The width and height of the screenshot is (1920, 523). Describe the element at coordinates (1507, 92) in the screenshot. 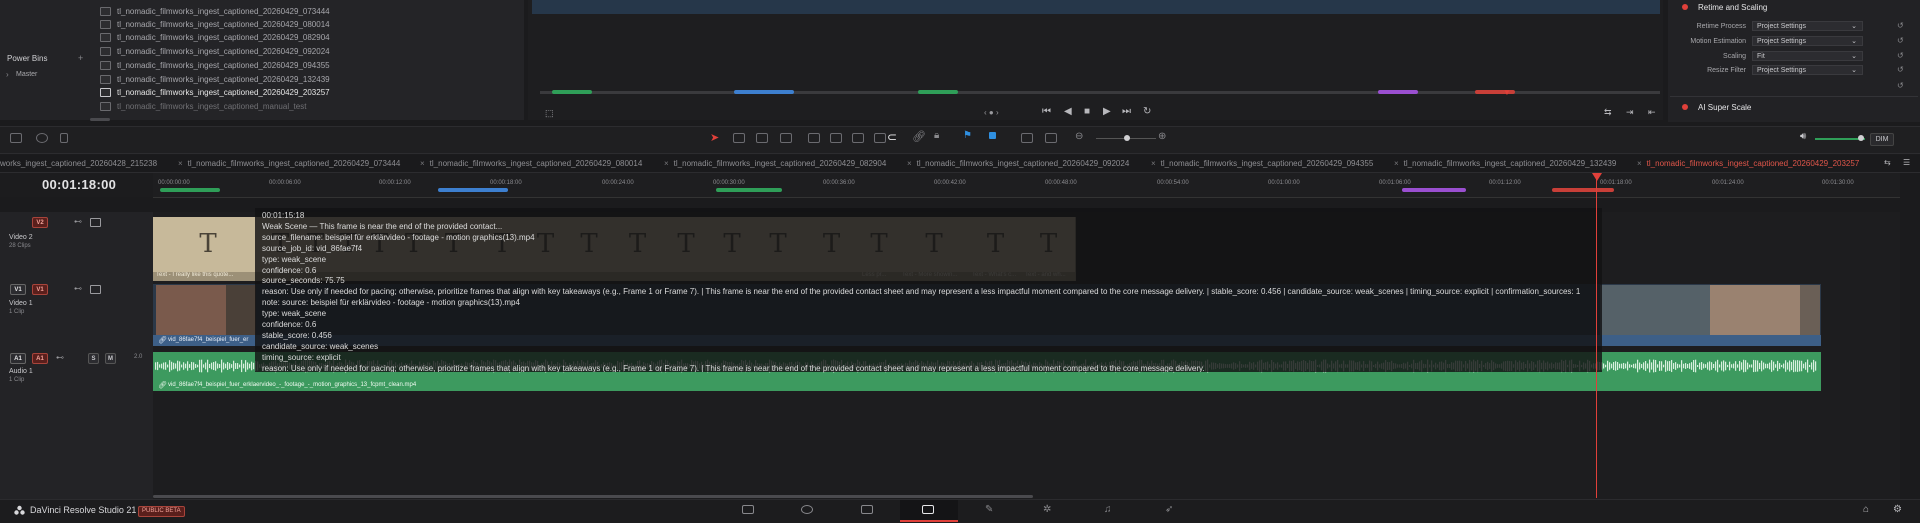

I see `viewer-playhead-icon: ▼` at that location.